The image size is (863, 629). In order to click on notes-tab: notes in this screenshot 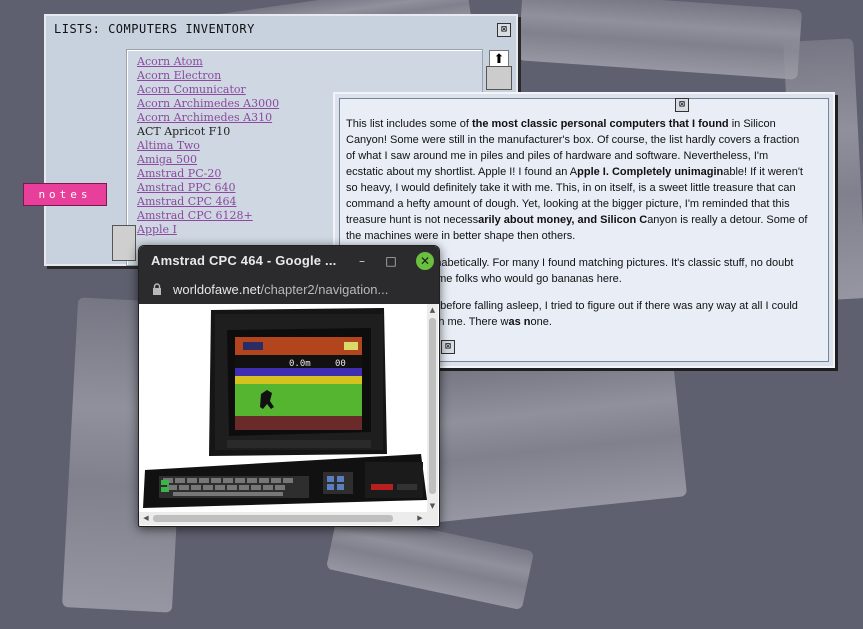, I will do `click(65, 194)`.